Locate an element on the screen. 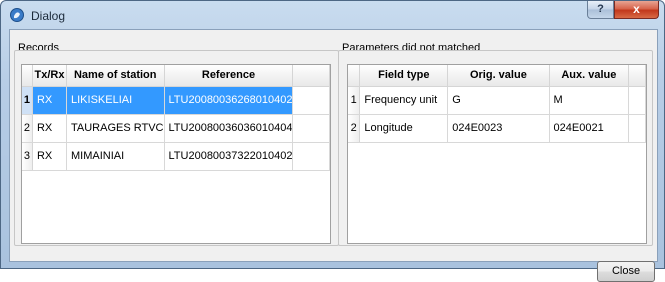 The height and width of the screenshot is (282, 665). col-header-station-name: Name of station is located at coordinates (115, 76).